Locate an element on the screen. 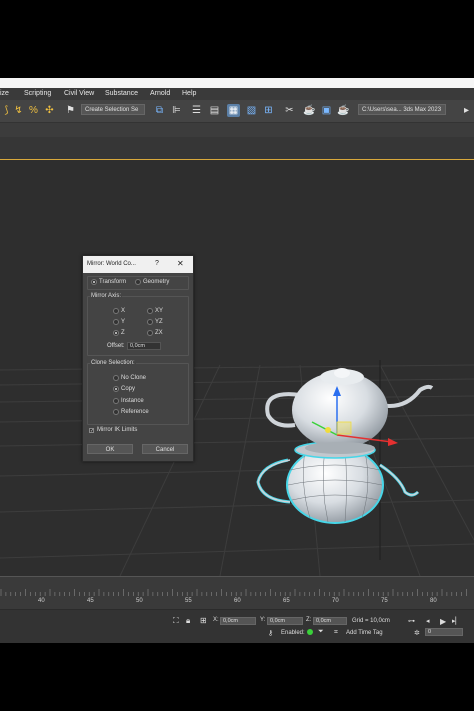  lock-icon: 🔒︎ is located at coordinates (188, 621).